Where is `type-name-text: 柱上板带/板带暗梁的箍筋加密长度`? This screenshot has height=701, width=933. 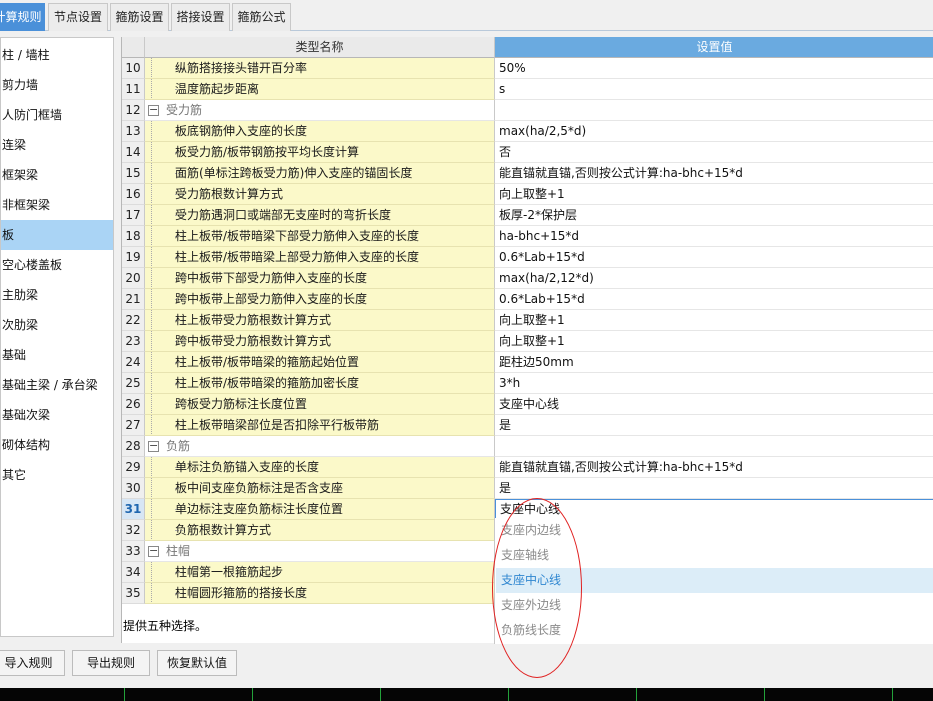 type-name-text: 柱上板带/板带暗梁的箍筋加密长度 is located at coordinates (267, 383).